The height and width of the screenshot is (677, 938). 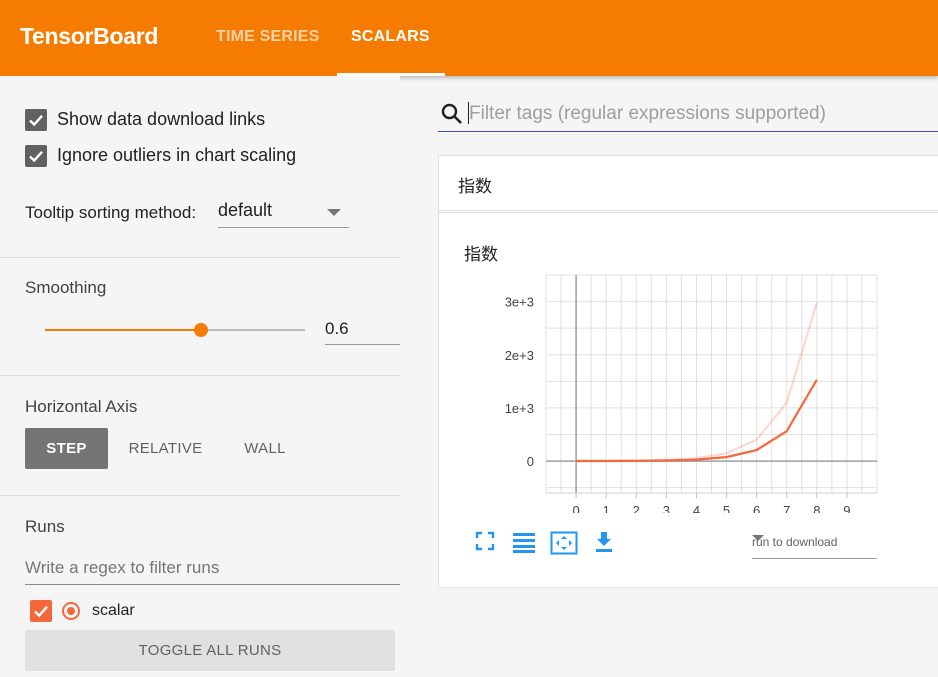 What do you see at coordinates (519, 355) in the screenshot?
I see `y-tick-label: 2e+3` at bounding box center [519, 355].